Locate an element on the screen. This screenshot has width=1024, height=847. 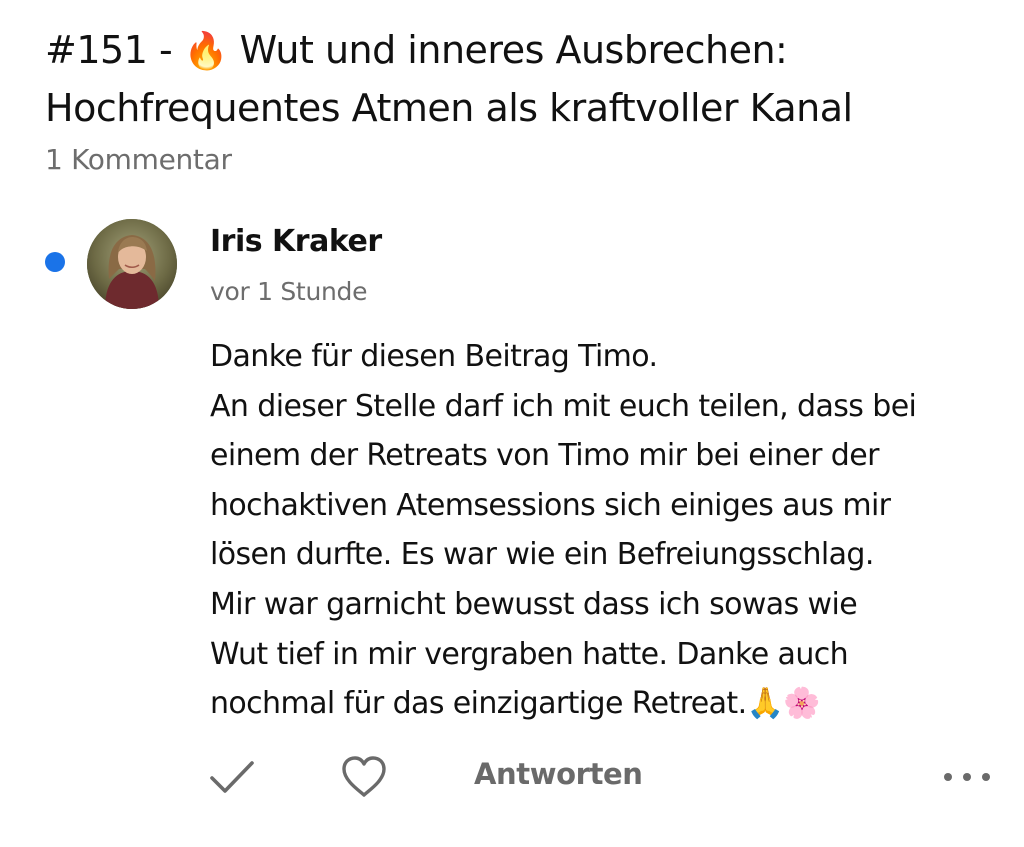
mark-done-button is located at coordinates (232, 777).